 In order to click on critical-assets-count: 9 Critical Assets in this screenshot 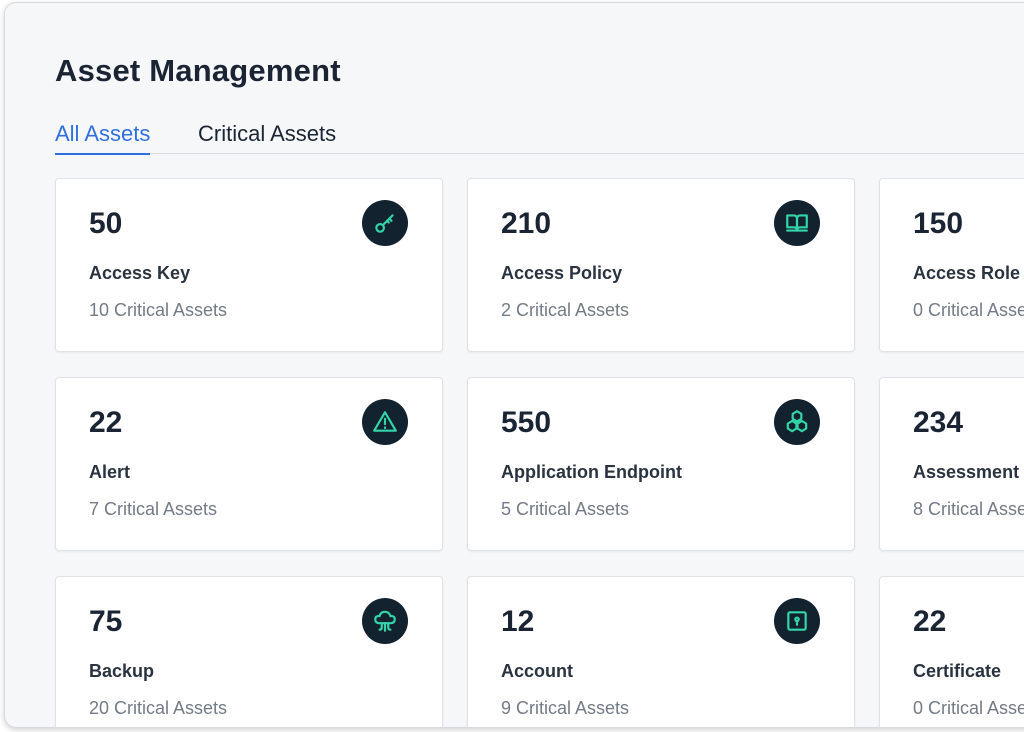, I will do `click(565, 708)`.